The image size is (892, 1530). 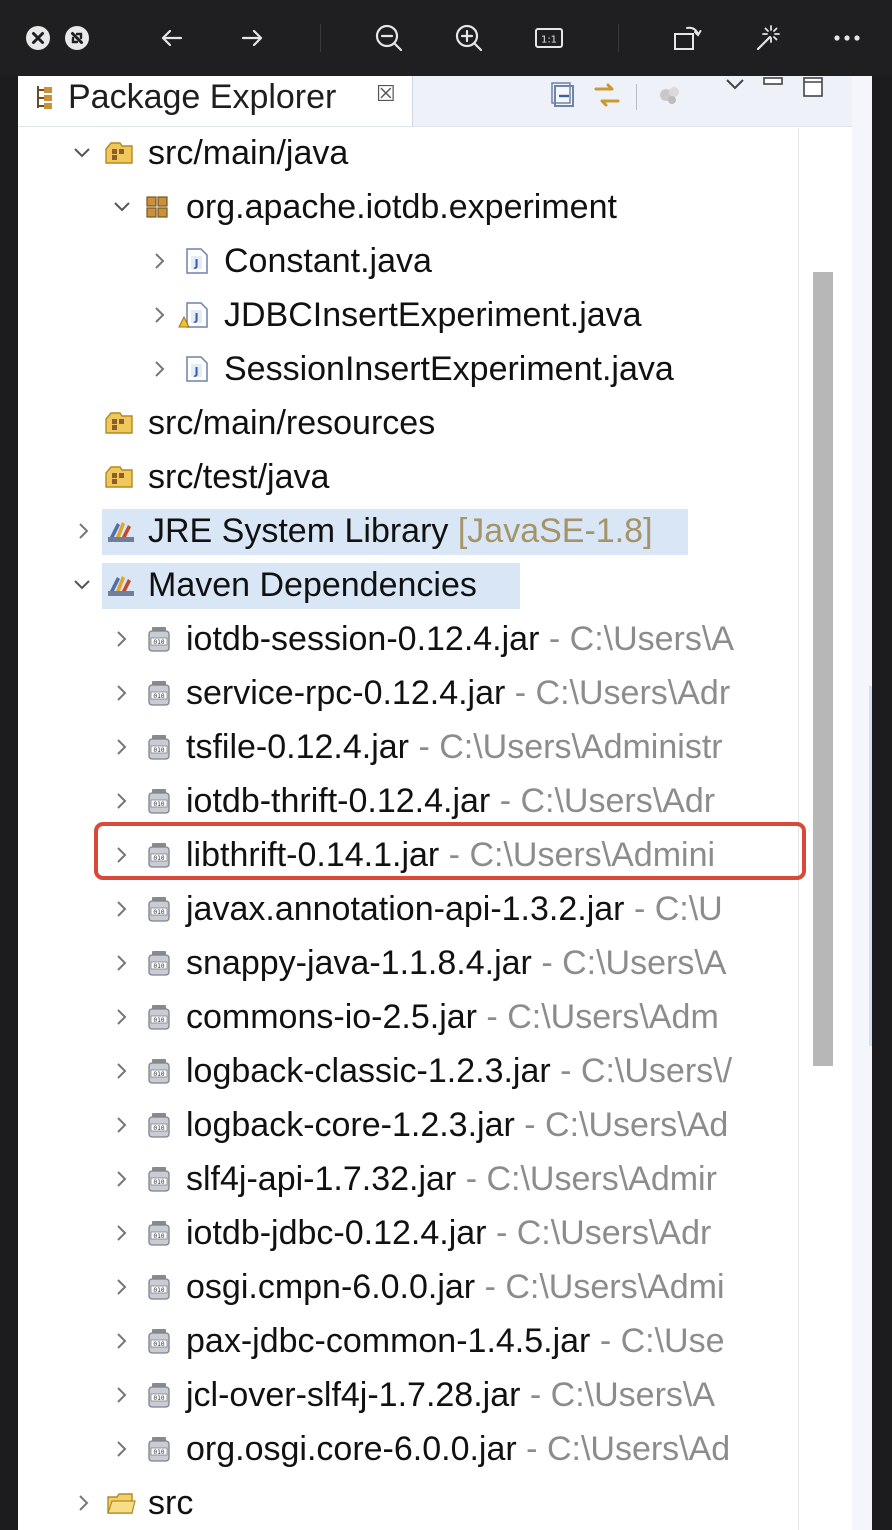 I want to click on dependency-jar-item: 010 pax-jdbc-common-1.4.5.jar - C:\Use, so click(x=408, y=1341).